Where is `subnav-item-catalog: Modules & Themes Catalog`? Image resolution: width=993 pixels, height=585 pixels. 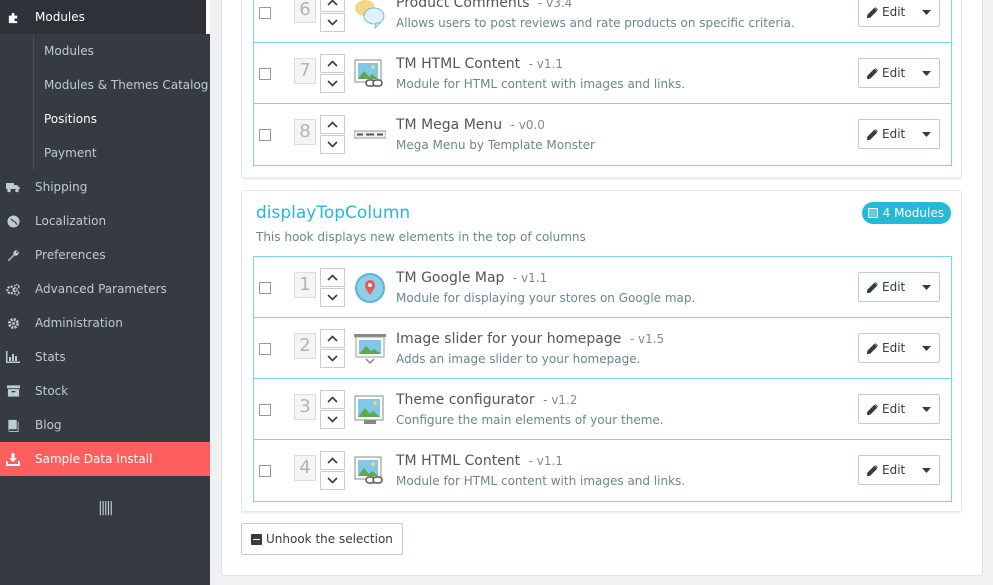 subnav-item-catalog: Modules & Themes Catalog is located at coordinates (122, 85).